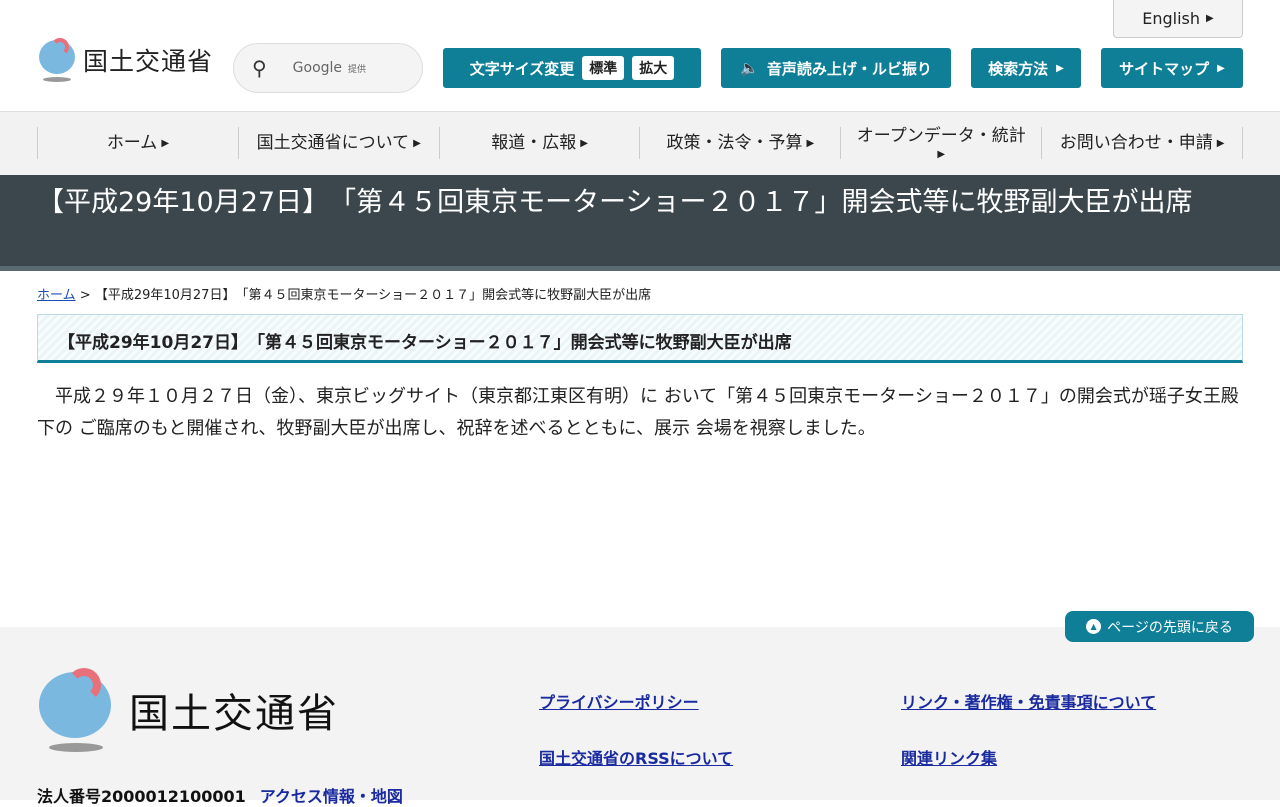 This screenshot has width=1280, height=807. What do you see at coordinates (1171, 18) in the screenshot?
I see `english-label: English` at bounding box center [1171, 18].